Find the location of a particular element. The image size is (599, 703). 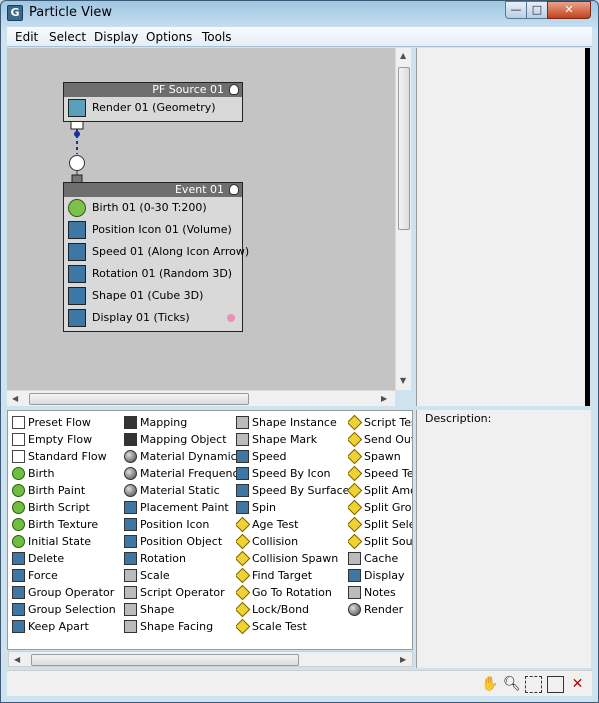

depot-item: Position Icon is located at coordinates (180, 524).